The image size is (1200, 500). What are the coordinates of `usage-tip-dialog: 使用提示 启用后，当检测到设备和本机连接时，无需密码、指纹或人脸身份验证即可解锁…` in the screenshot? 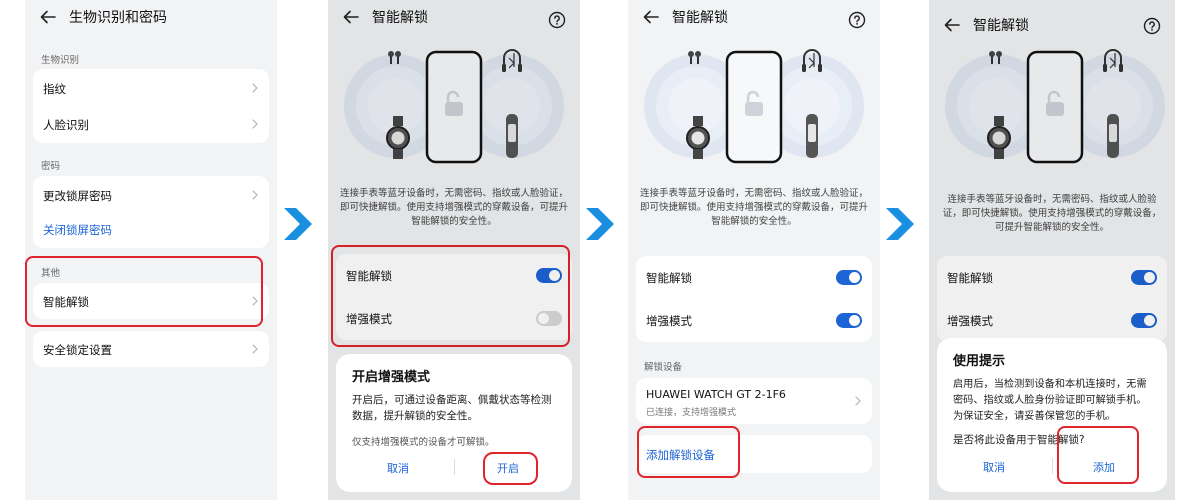 It's located at (1052, 415).